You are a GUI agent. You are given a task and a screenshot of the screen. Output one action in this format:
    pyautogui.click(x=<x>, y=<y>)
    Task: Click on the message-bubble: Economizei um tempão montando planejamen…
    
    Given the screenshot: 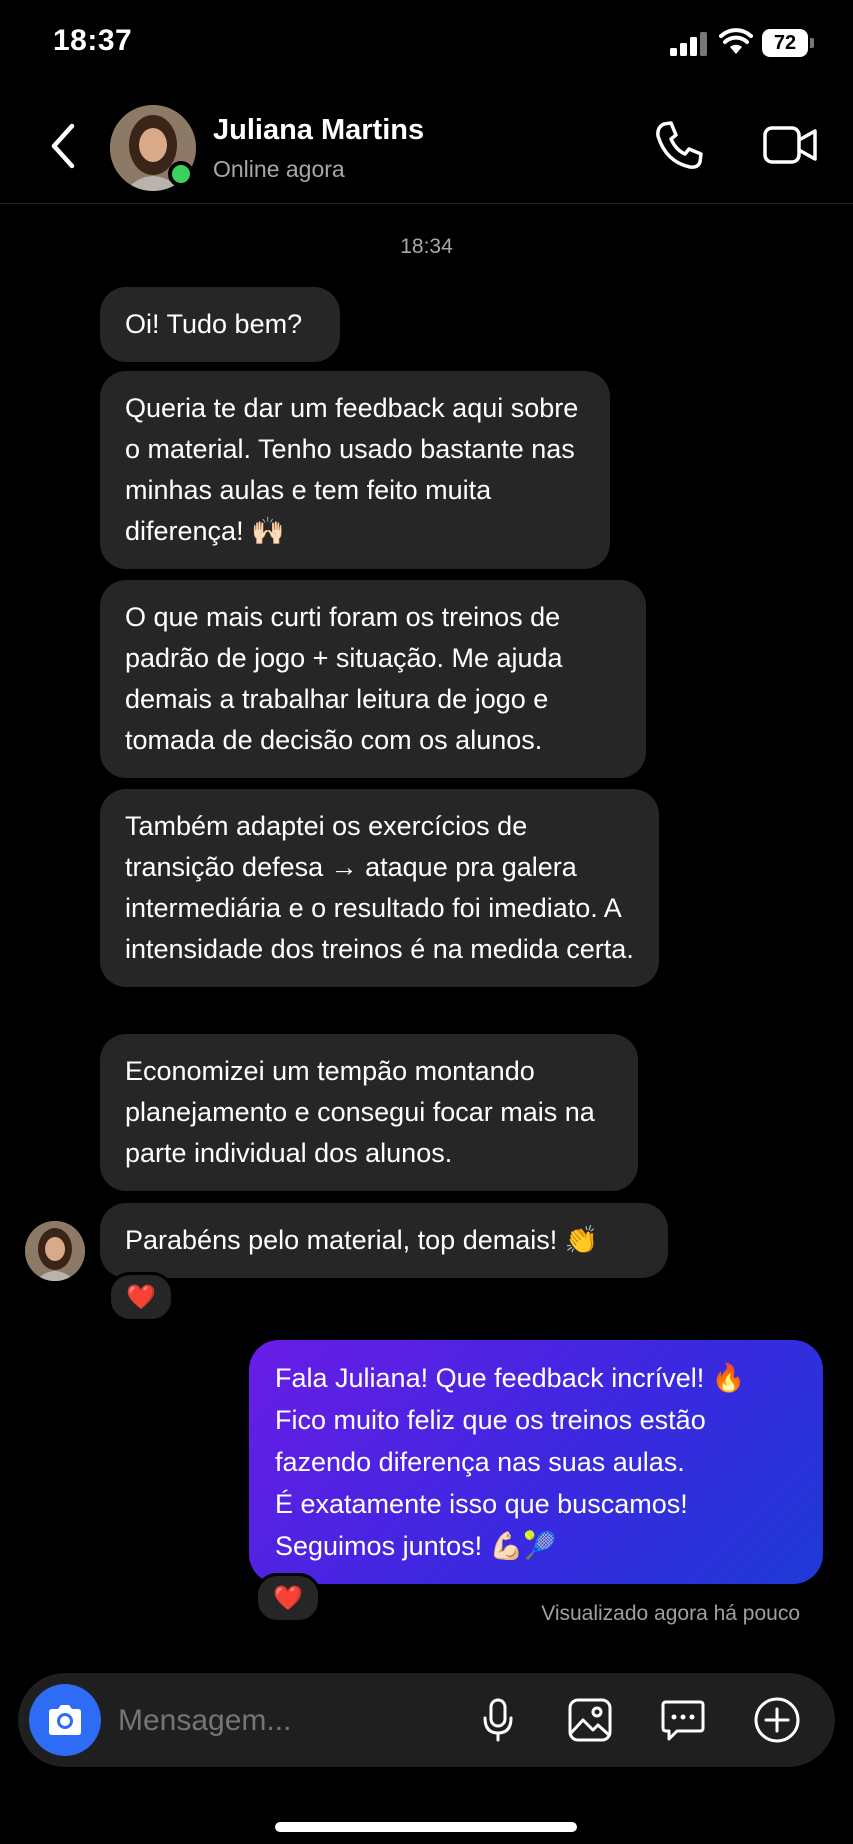 What is the action you would take?
    pyautogui.click(x=369, y=1112)
    